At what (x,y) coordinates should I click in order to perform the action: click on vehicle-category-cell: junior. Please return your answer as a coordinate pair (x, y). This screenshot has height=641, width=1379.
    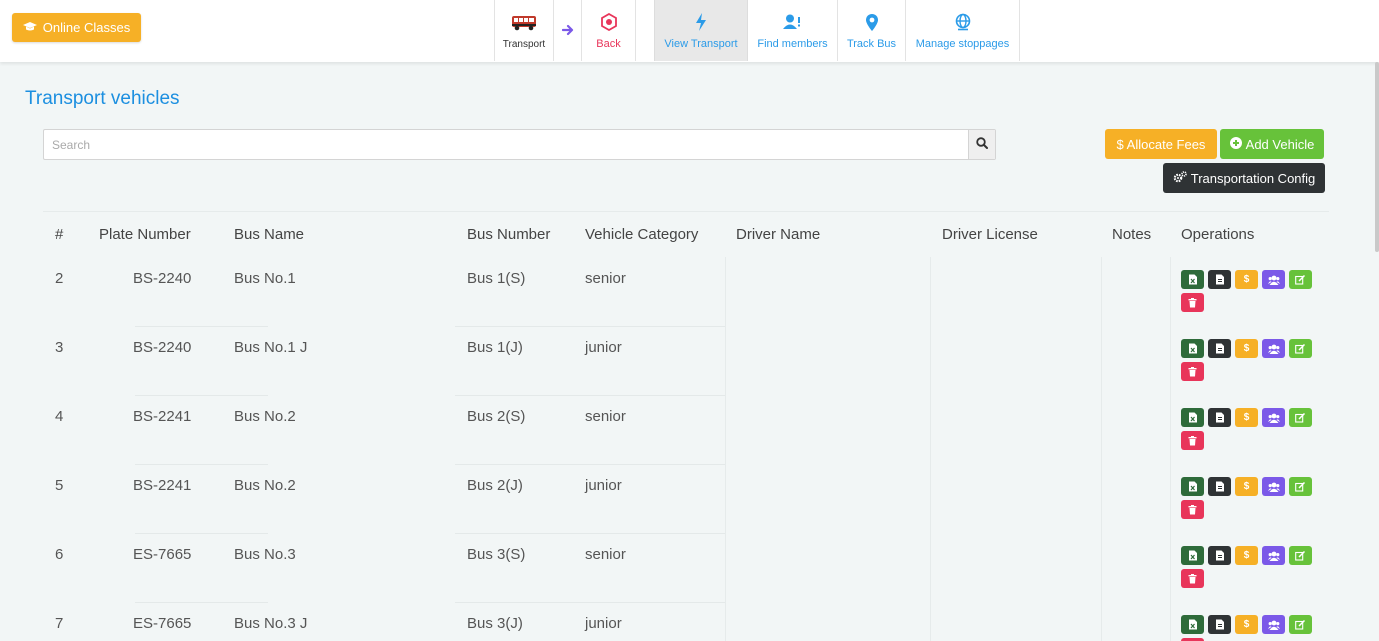
    Looking at the image, I should click on (603, 623).